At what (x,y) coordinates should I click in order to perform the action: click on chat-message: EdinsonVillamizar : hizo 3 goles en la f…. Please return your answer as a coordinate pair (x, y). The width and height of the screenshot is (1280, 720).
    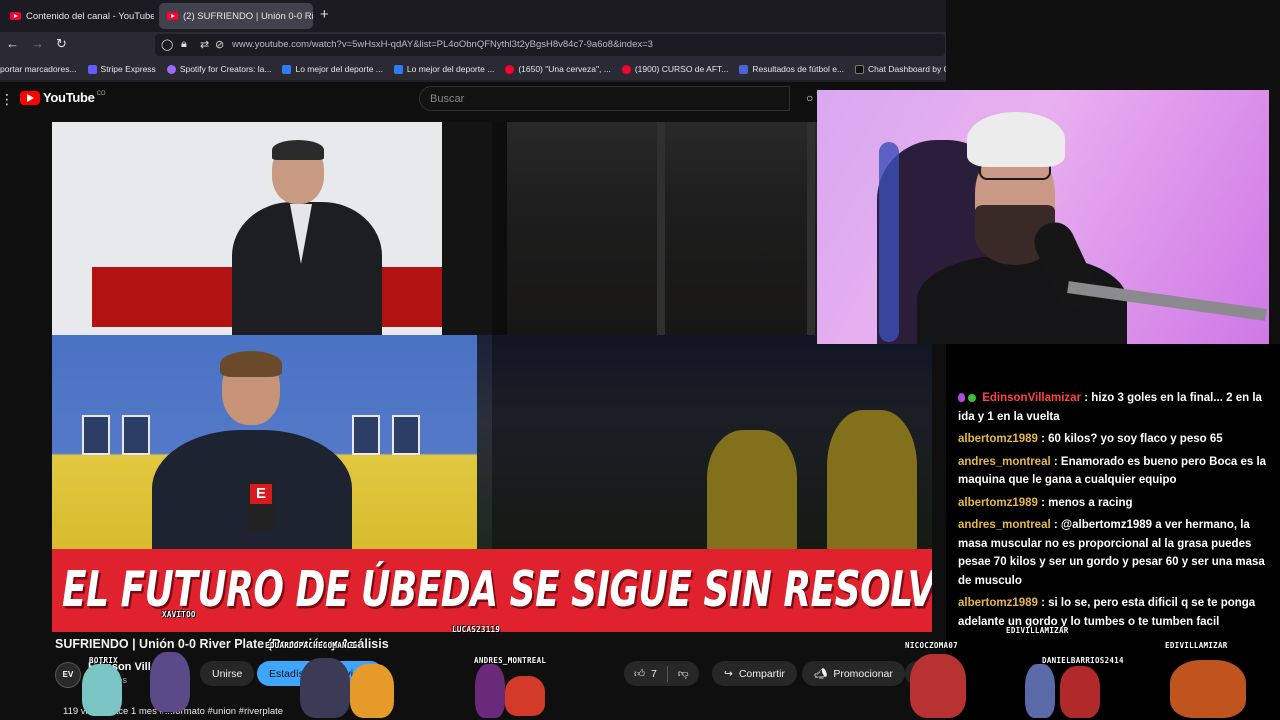
    Looking at the image, I should click on (1110, 407).